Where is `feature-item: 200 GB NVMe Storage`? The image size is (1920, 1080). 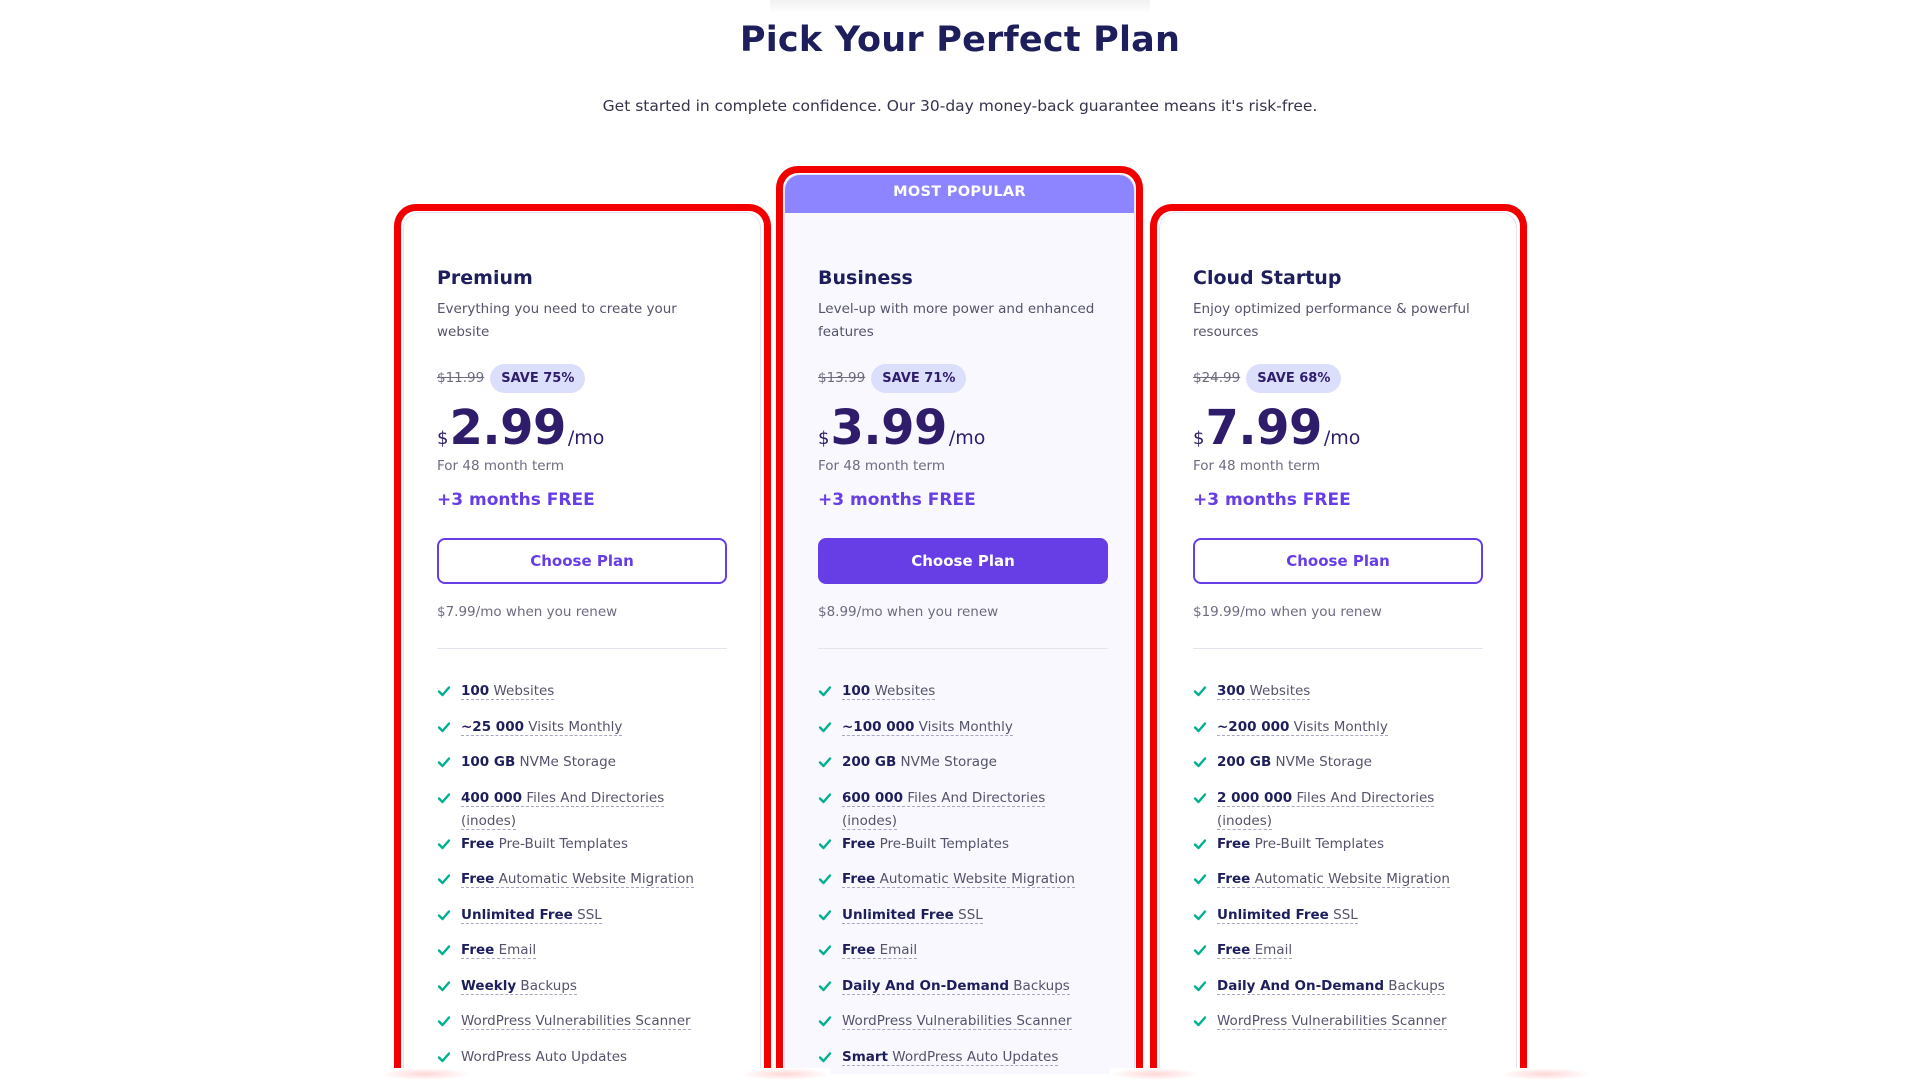 feature-item: 200 GB NVMe Storage is located at coordinates (1339, 769).